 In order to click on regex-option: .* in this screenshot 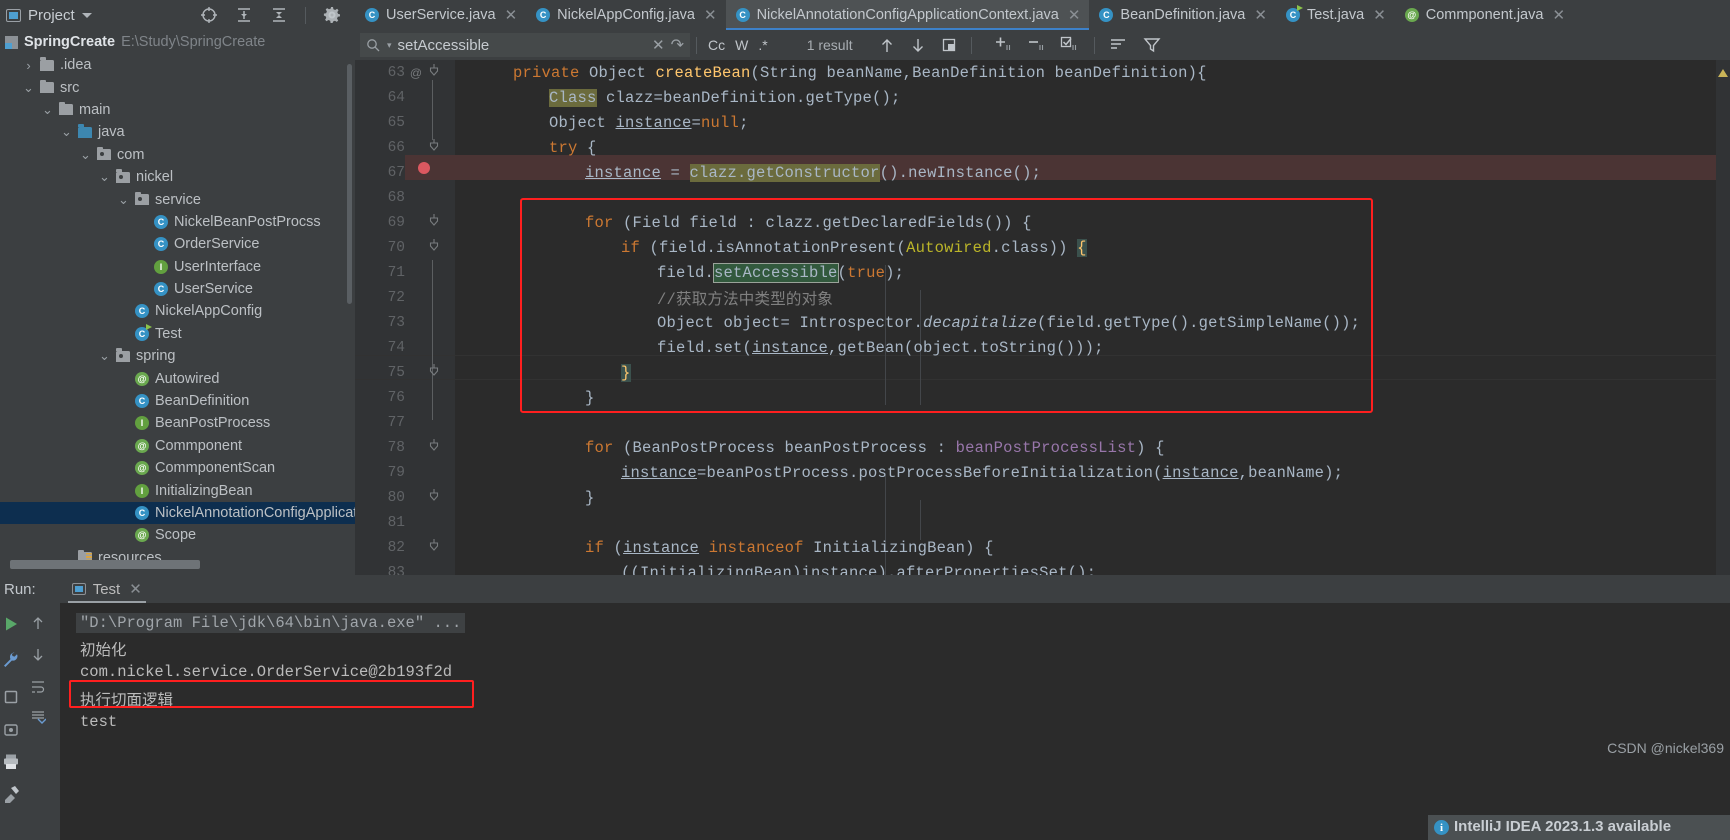, I will do `click(762, 45)`.